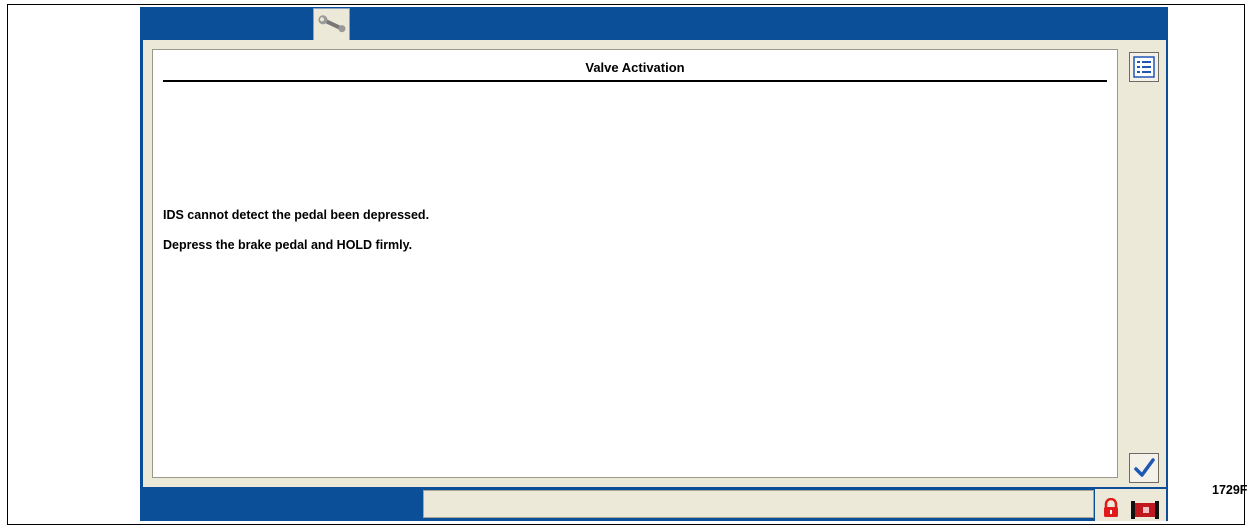 This screenshot has height=529, width=1253. Describe the element at coordinates (758, 504) in the screenshot. I see `status-bar` at that location.